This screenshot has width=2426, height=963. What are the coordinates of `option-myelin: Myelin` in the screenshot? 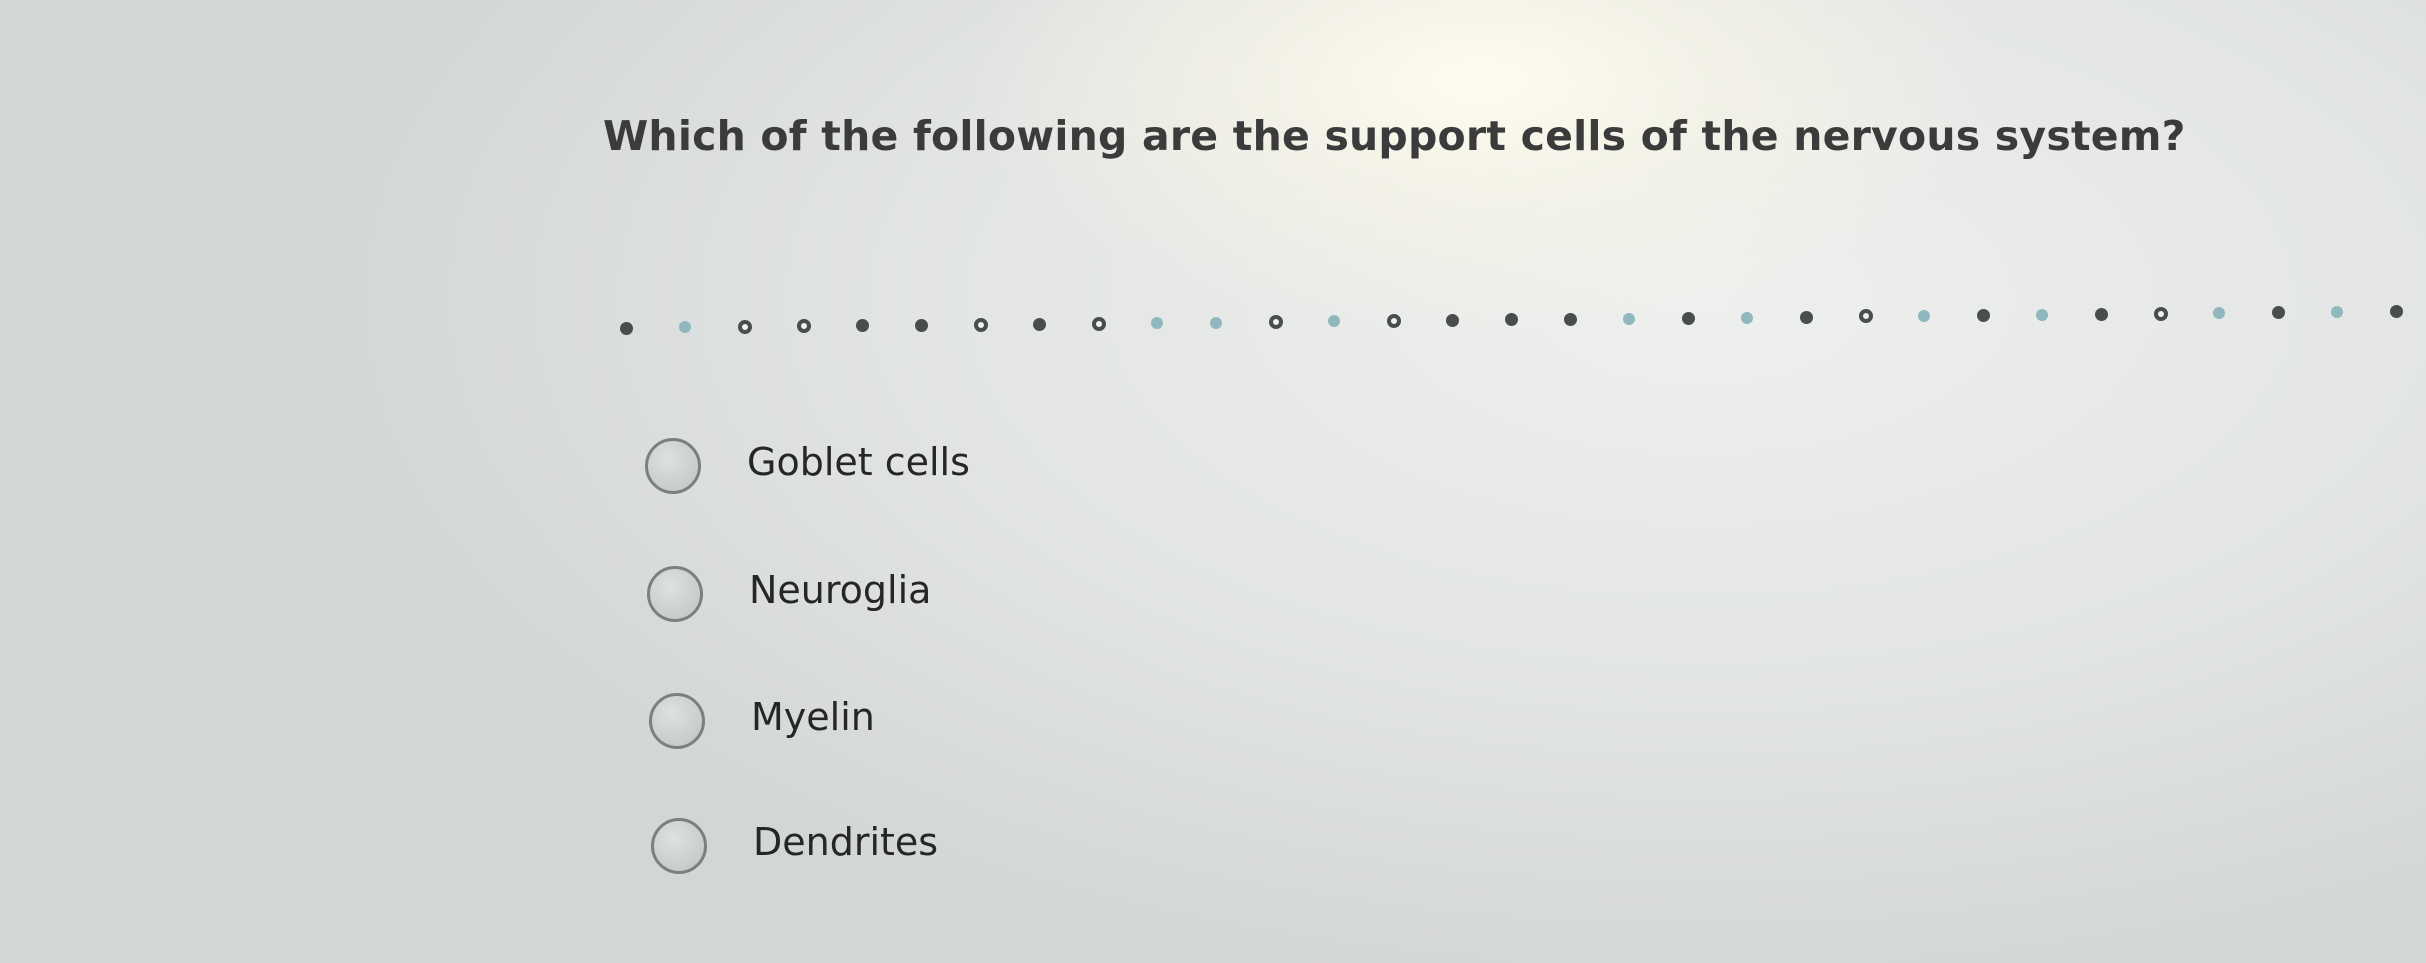 It's located at (949, 722).